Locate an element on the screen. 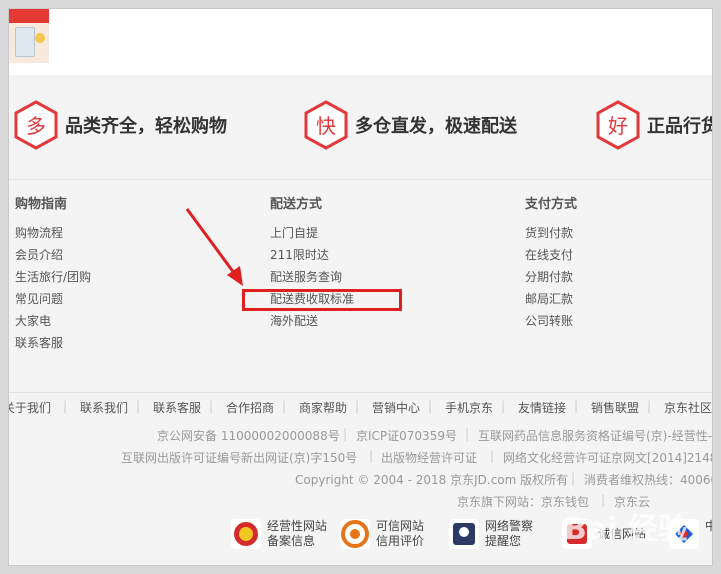  drug-info-license: 互联网药品信息服务资格证编号(京)-经营性- is located at coordinates (595, 435).